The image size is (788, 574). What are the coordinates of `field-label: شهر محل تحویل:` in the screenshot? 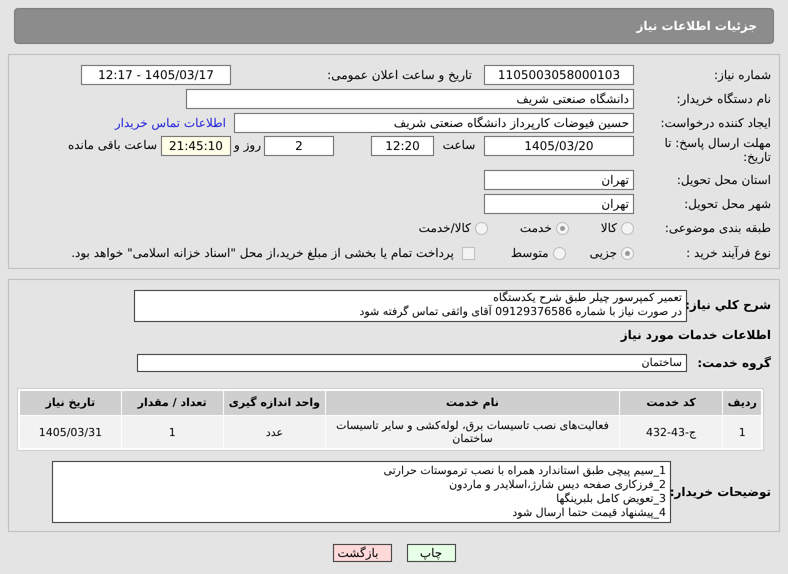 It's located at (727, 204).